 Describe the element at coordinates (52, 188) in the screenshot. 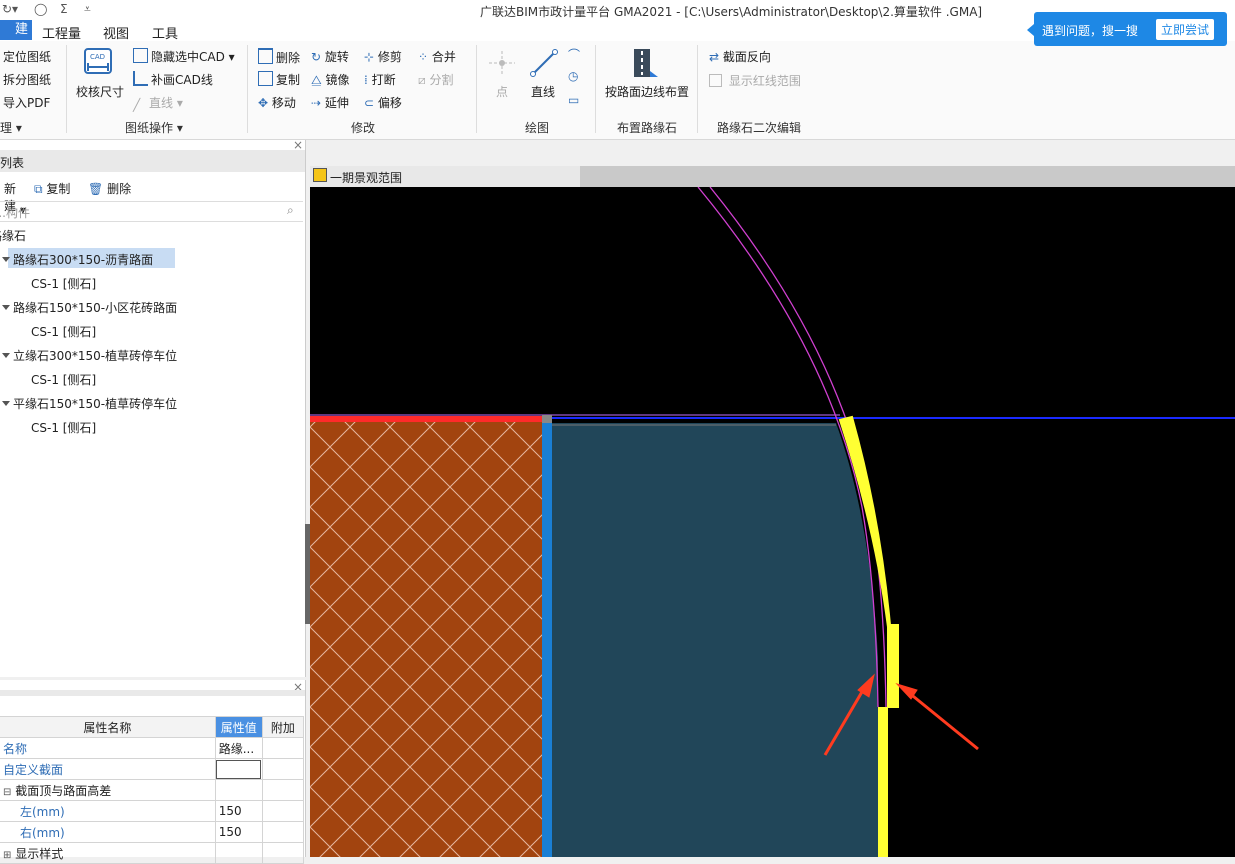

I see `copy-component-button: ⧉ 复制` at that location.